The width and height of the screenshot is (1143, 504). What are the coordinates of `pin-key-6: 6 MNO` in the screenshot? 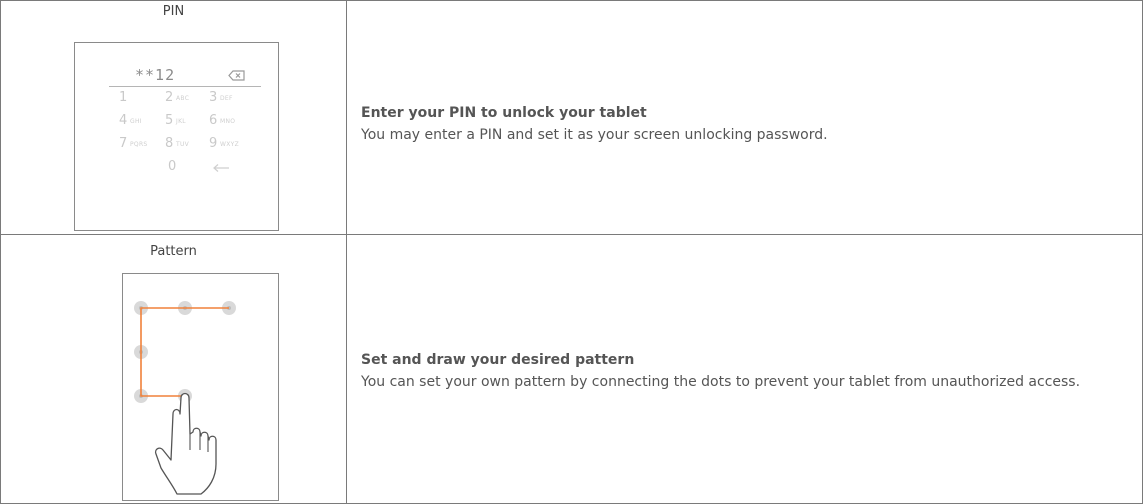 It's located at (234, 122).